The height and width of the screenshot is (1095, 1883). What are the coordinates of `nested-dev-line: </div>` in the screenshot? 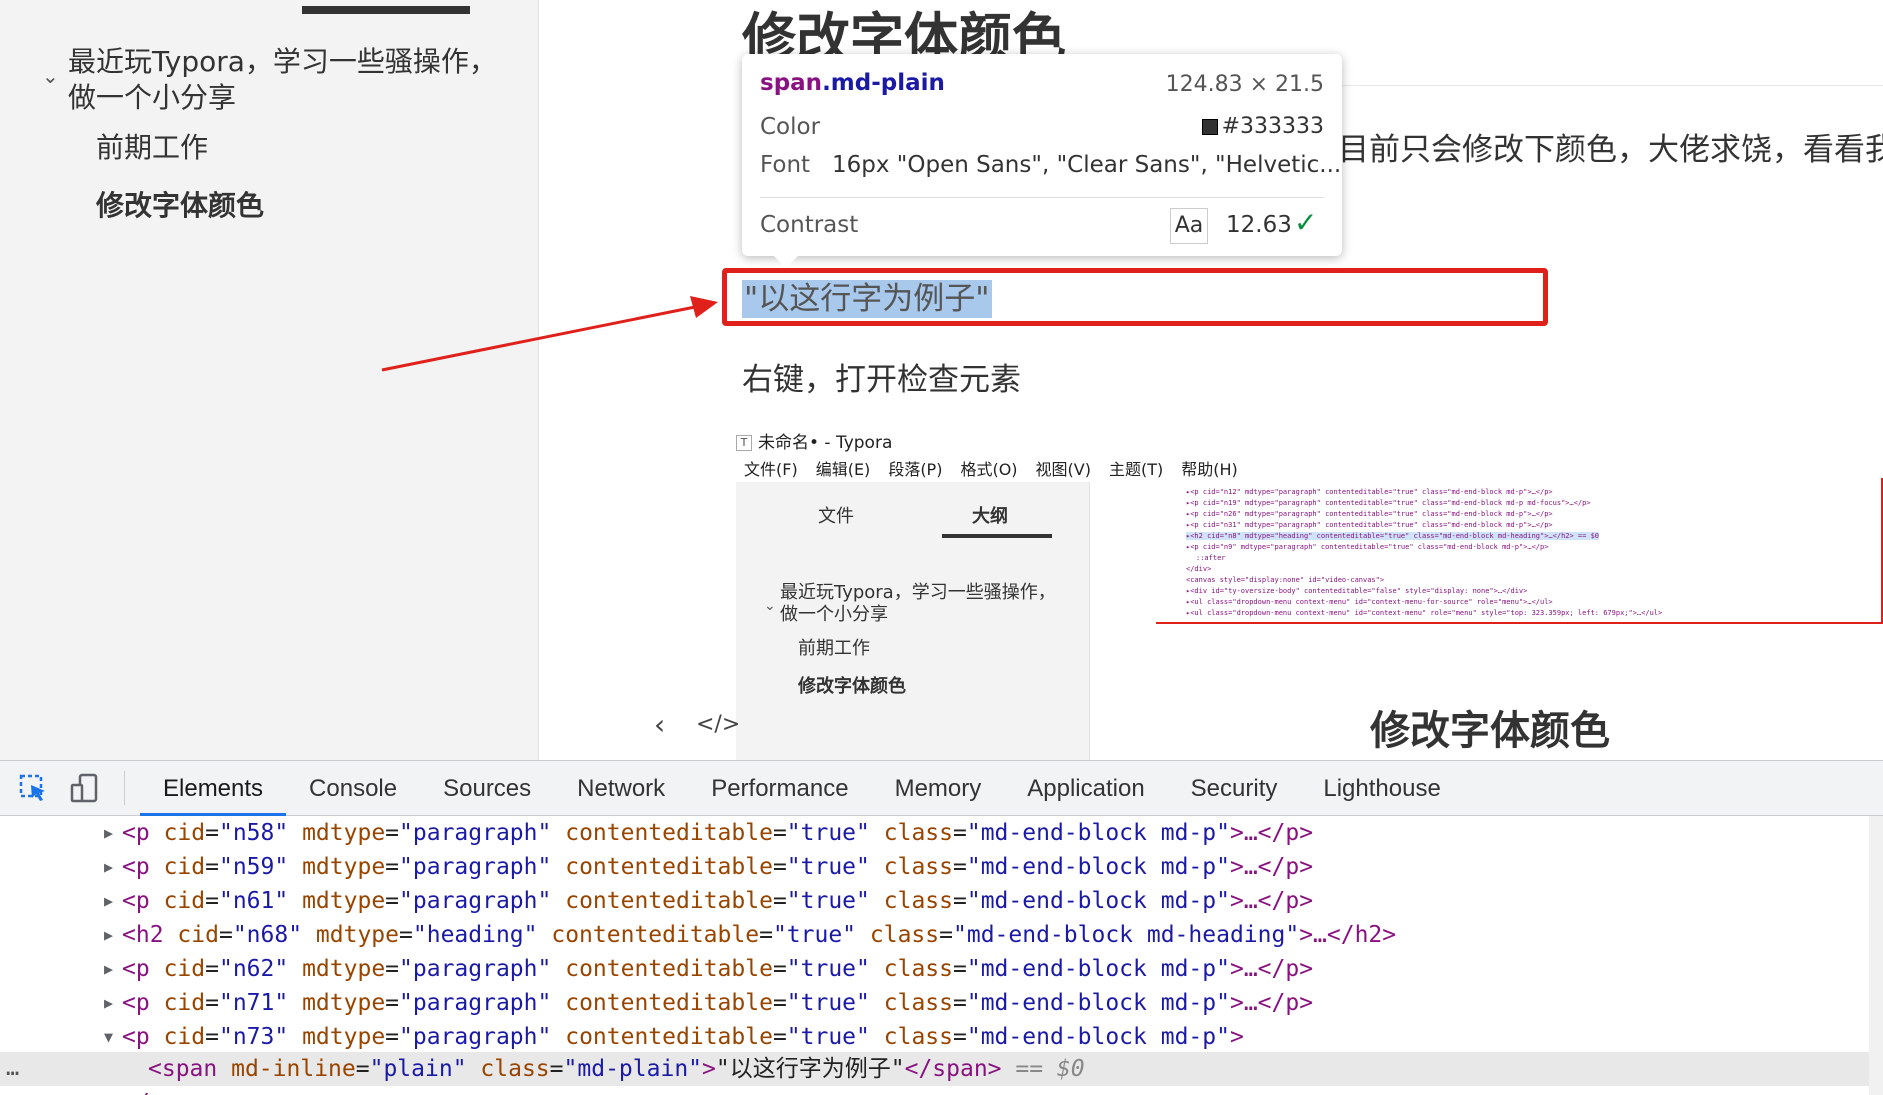 It's located at (1199, 569).